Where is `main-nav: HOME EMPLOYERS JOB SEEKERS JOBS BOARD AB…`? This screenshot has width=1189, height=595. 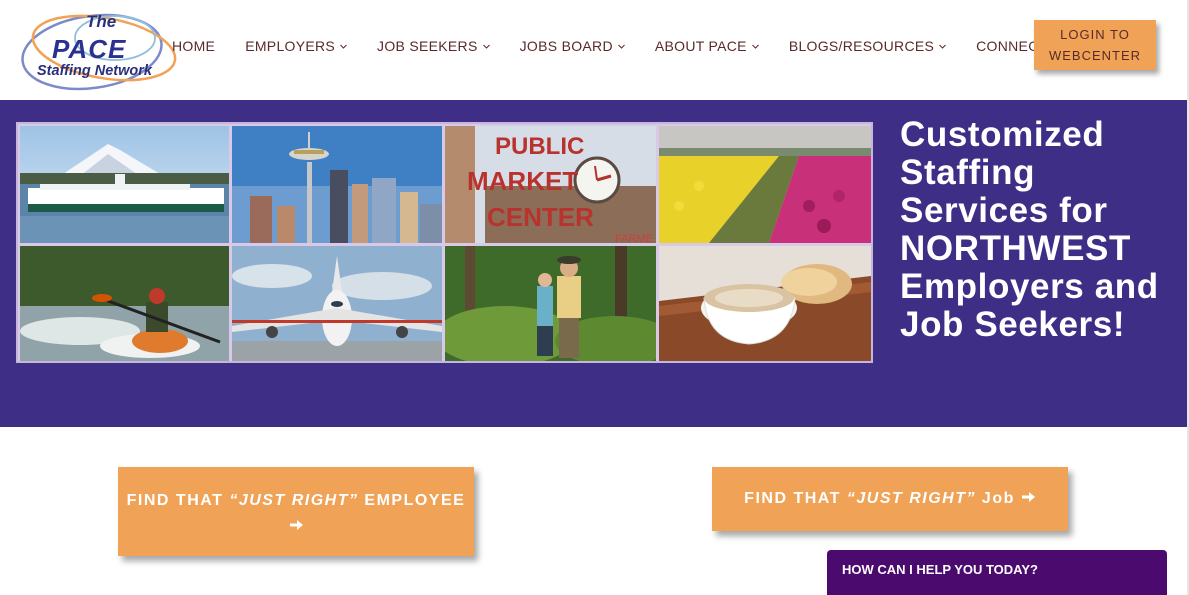
main-nav: HOME EMPLOYERS JOB SEEKERS JOBS BOARD AB… is located at coordinates (630, 46).